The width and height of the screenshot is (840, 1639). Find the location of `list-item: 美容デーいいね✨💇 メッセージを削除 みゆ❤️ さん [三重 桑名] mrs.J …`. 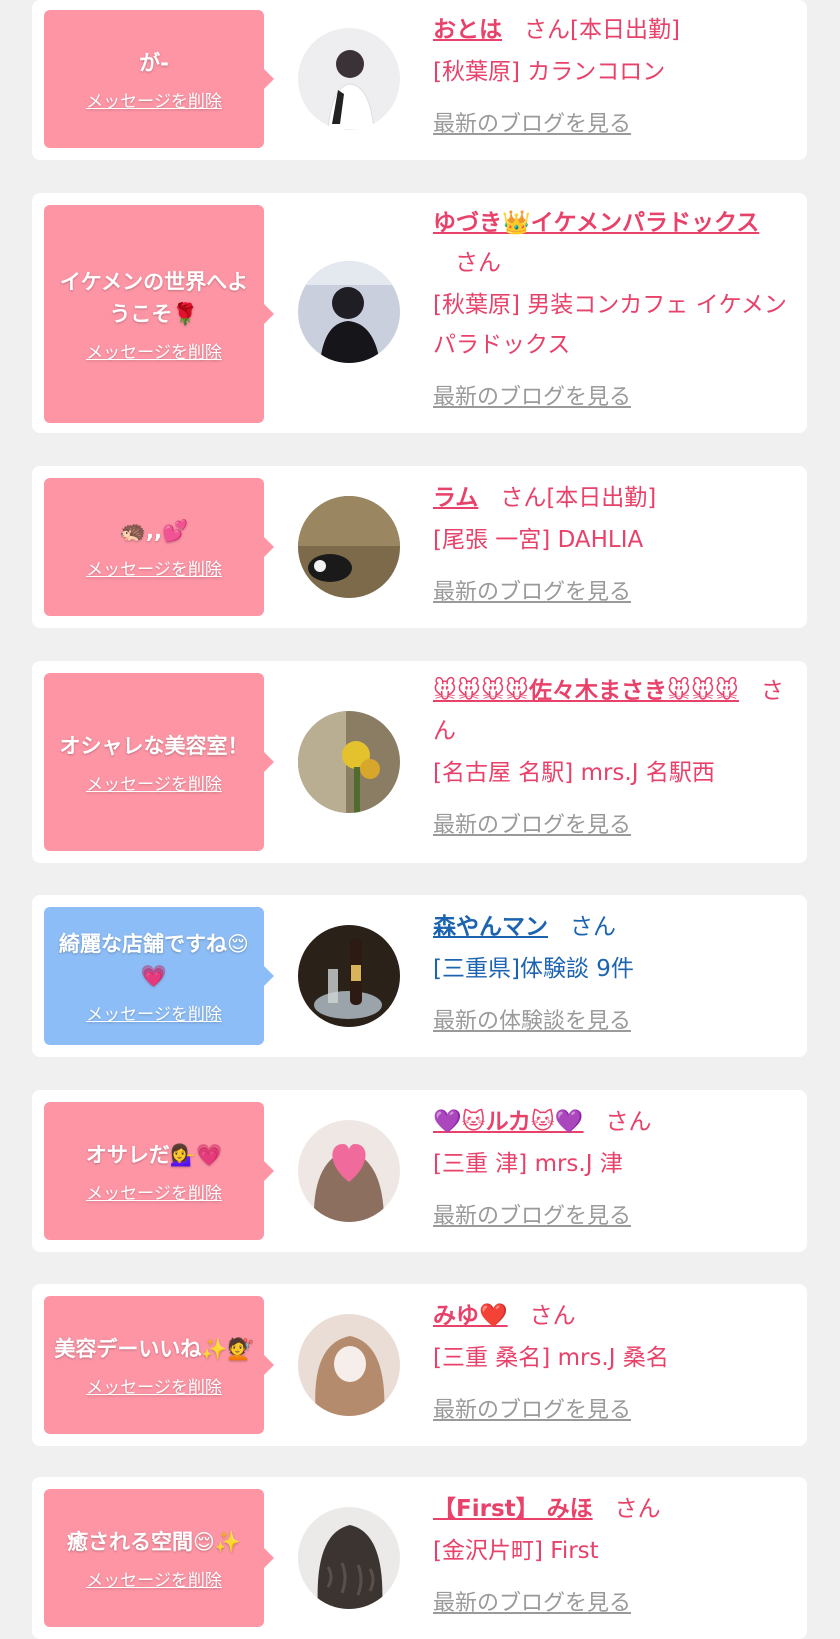

list-item: 美容デーいいね✨💇 メッセージを削除 みゆ❤️ さん [三重 桑名] mrs.J … is located at coordinates (419, 1365).